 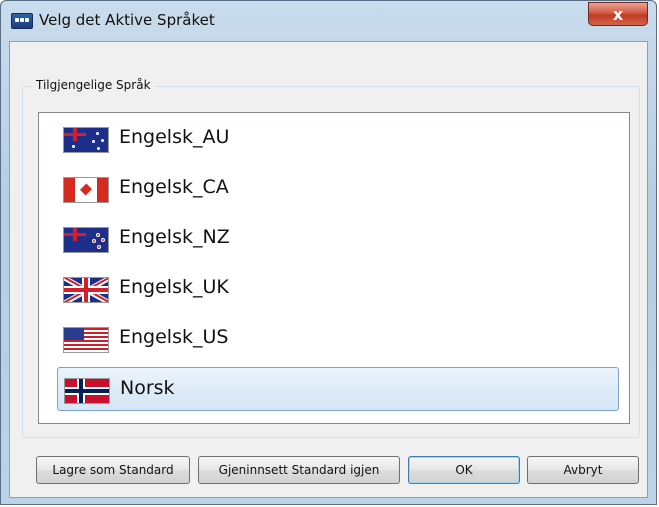 I want to click on language-item-engelsk-nz: Engelsk_NZ, so click(x=338, y=239).